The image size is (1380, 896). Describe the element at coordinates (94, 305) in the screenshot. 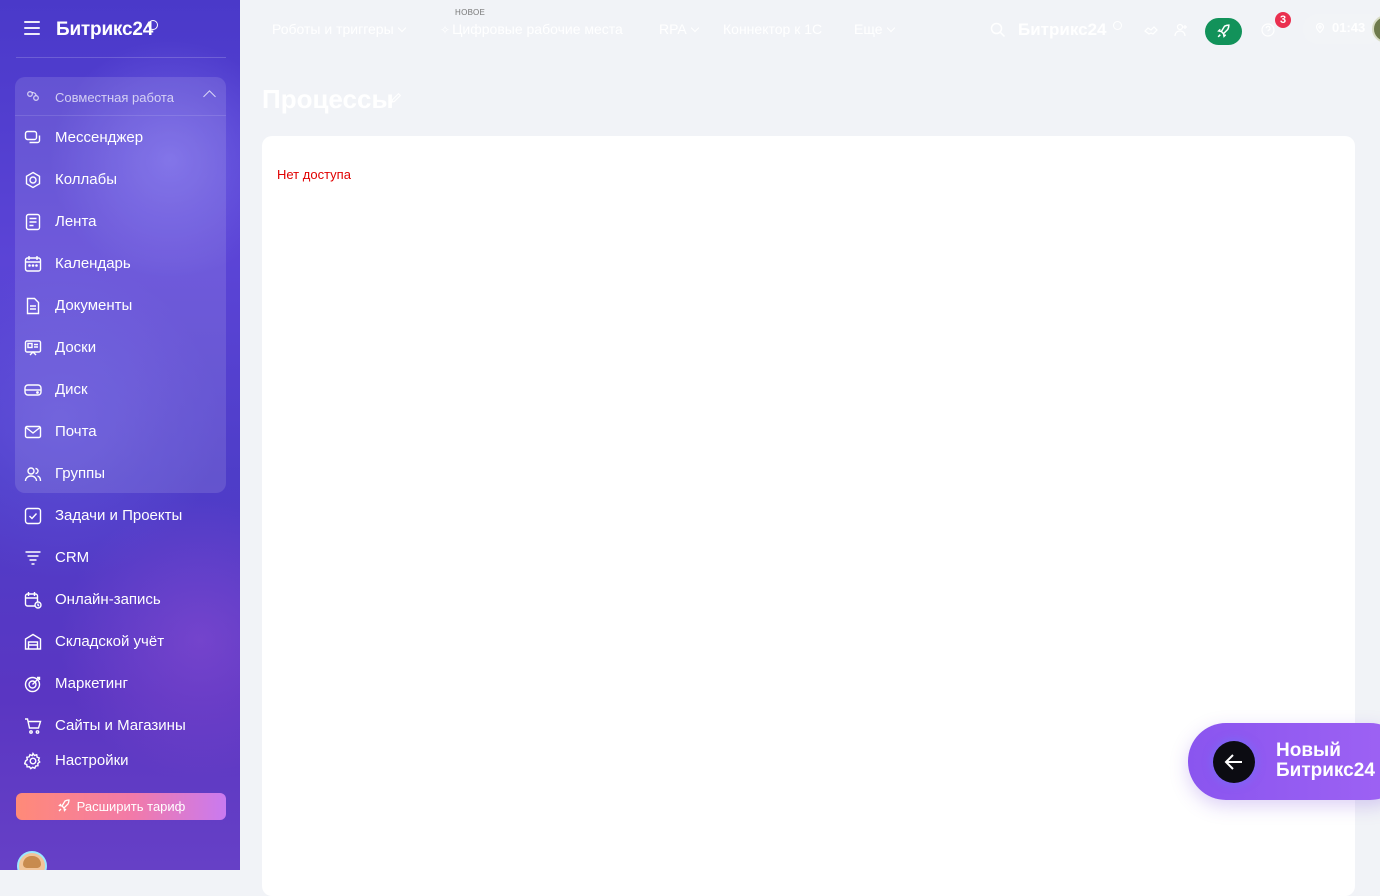

I see `sidebar-item-label: Документы` at that location.